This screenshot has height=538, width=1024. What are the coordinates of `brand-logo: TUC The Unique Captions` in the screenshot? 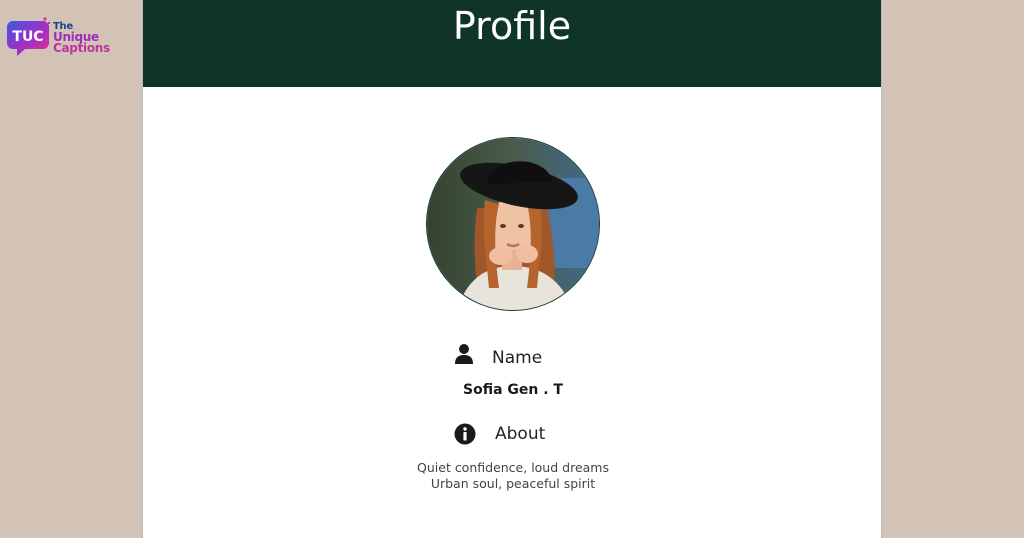 It's located at (62, 39).